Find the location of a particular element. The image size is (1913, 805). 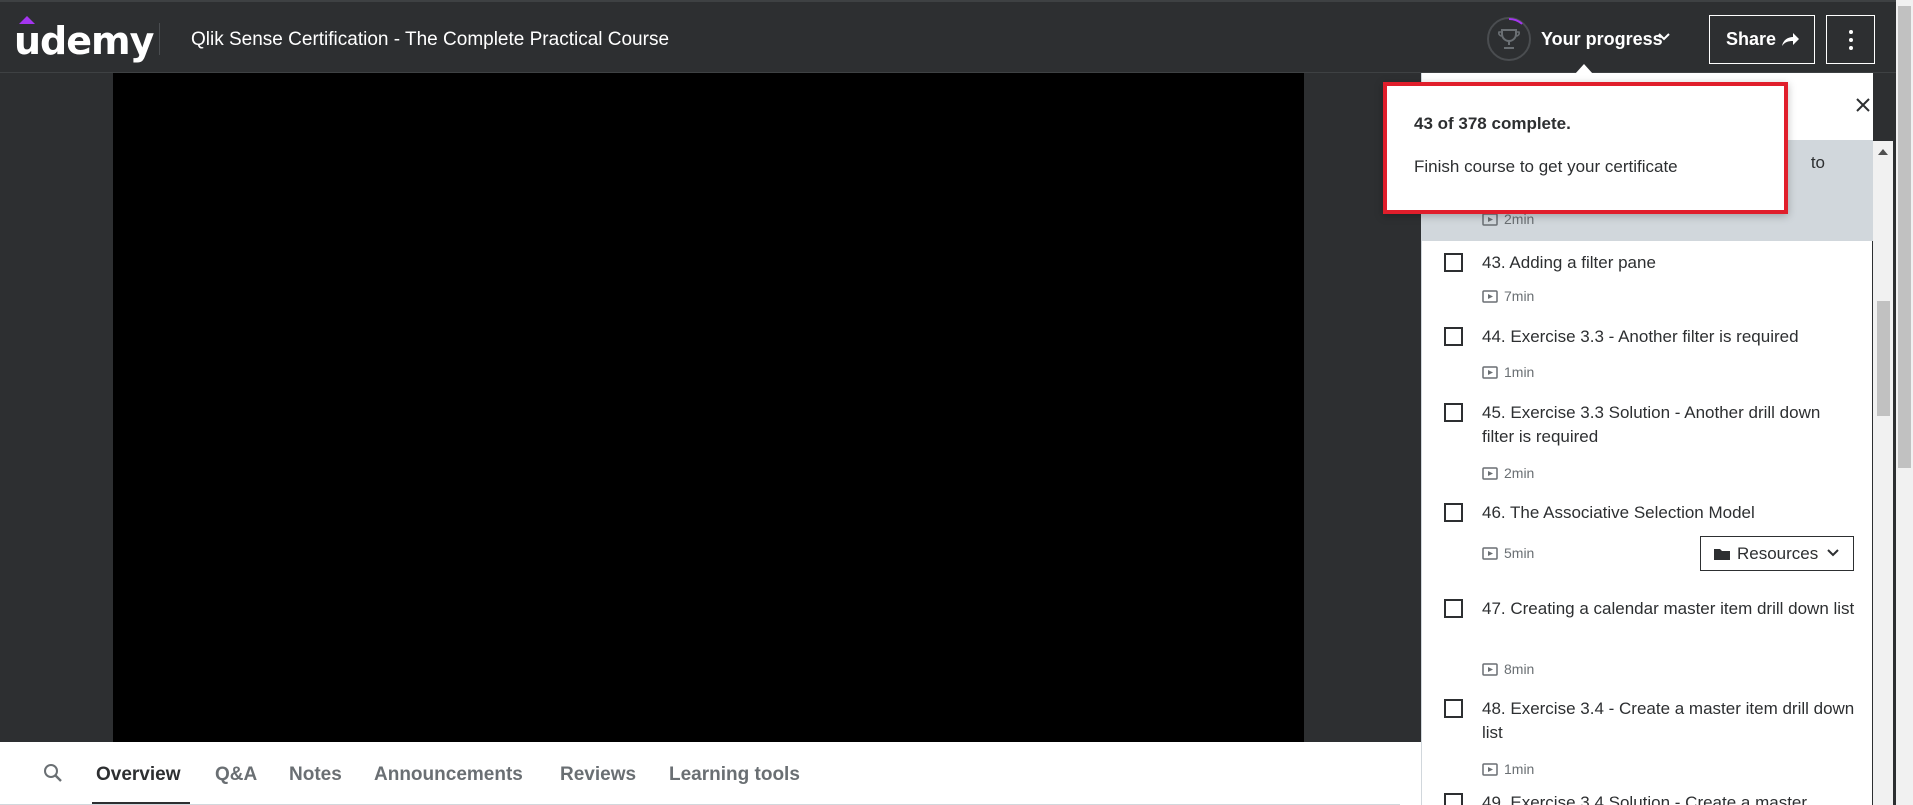

popover-caret is located at coordinates (1584, 69).